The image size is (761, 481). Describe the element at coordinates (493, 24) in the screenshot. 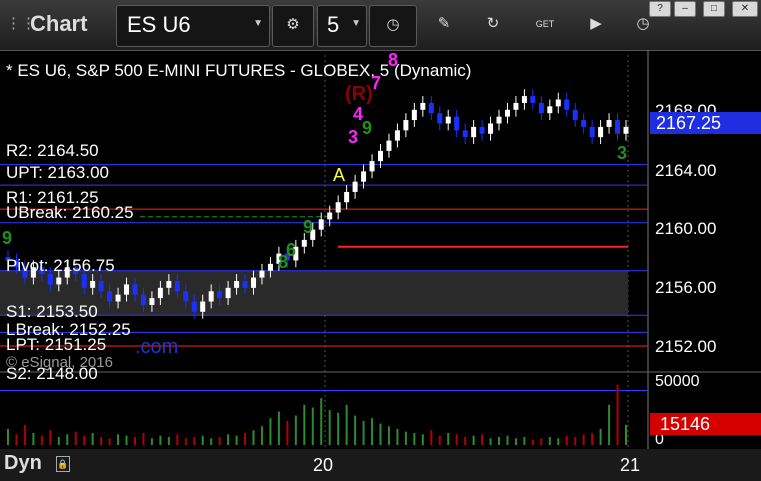

I see `refresh-icon: ↻` at that location.